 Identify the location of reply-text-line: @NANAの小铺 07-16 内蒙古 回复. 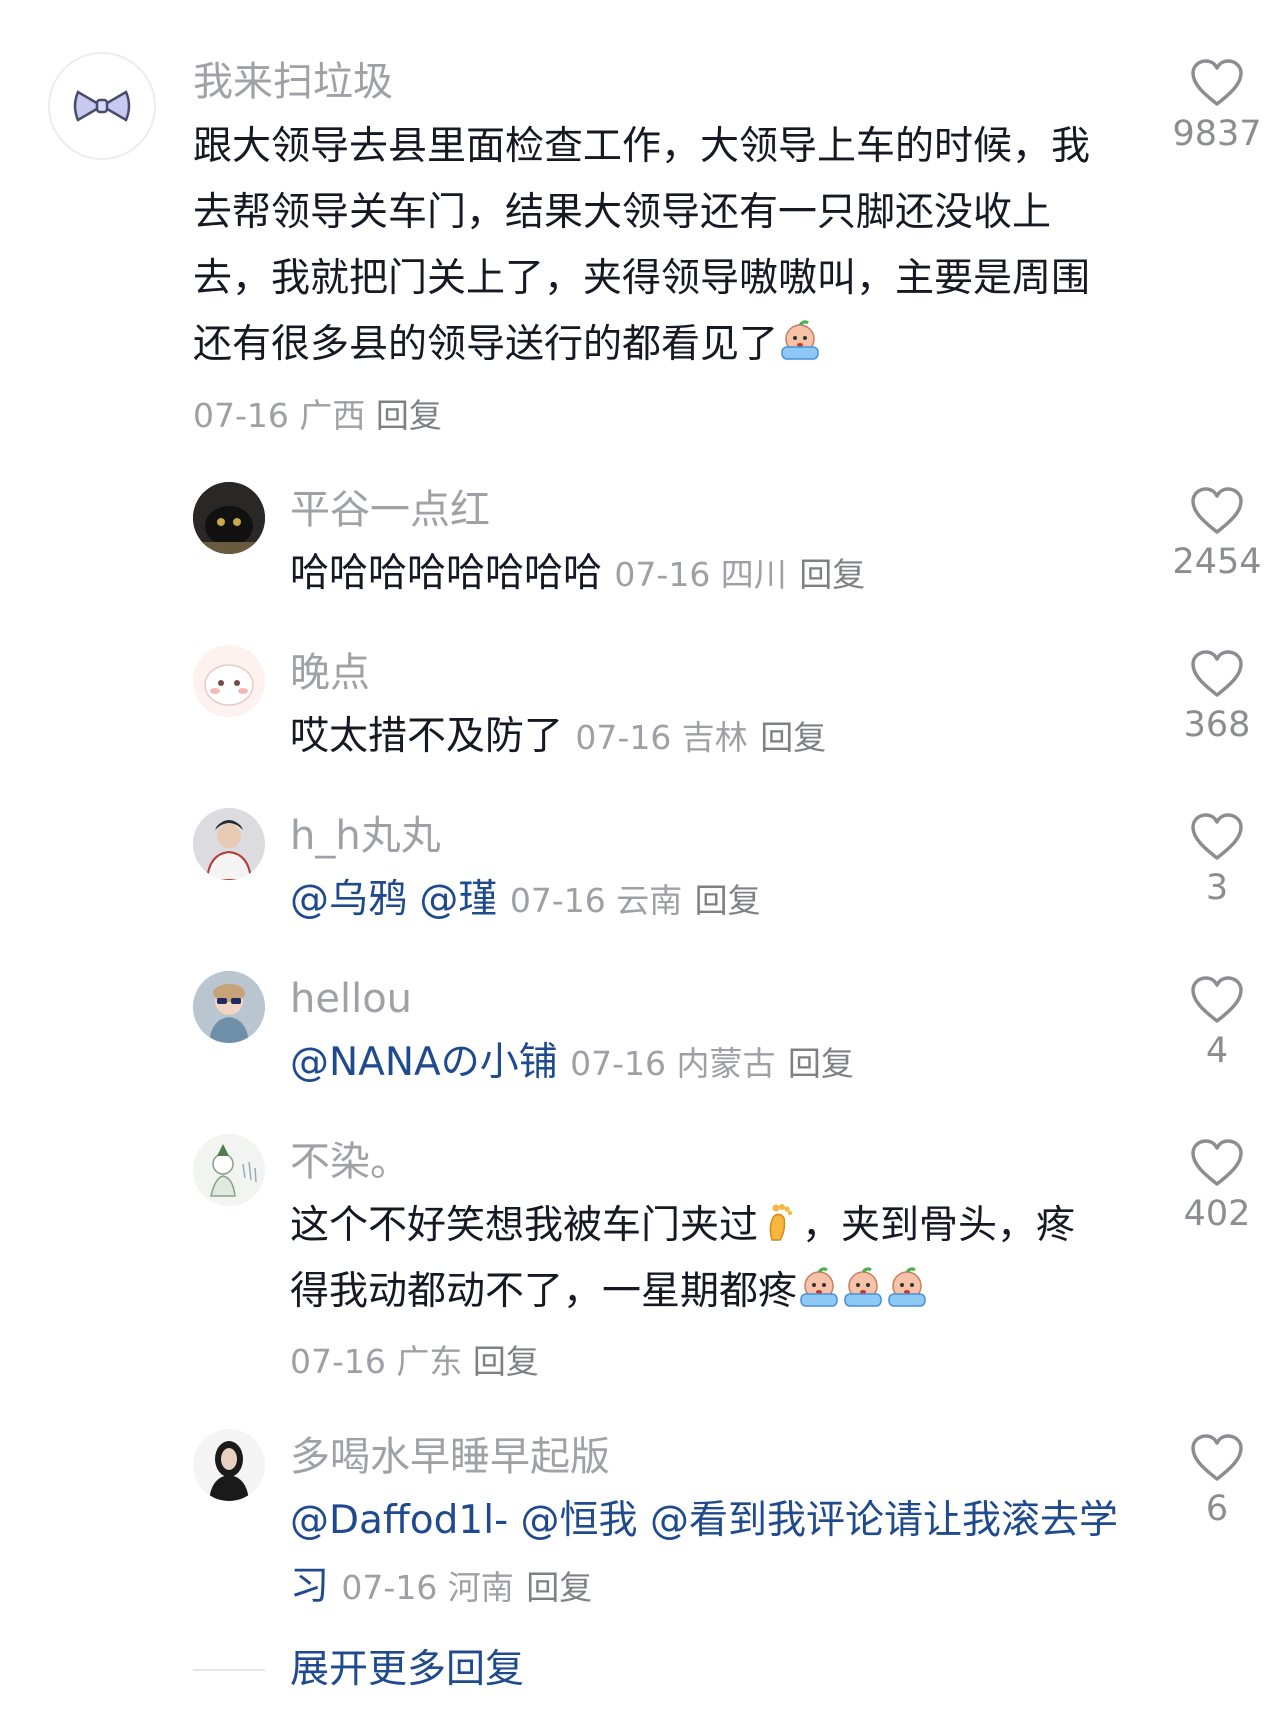
(572, 1063).